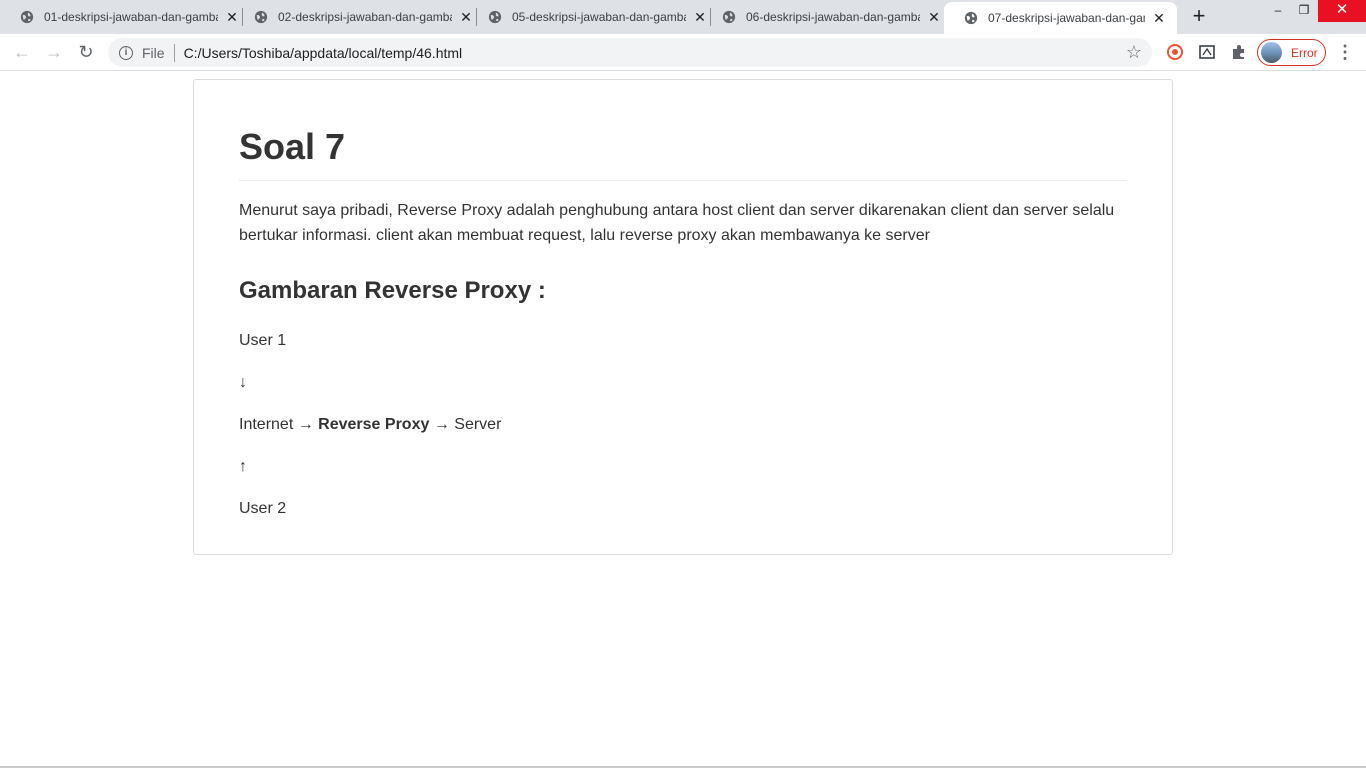 This screenshot has height=768, width=1366. Describe the element at coordinates (683, 153) in the screenshot. I see `page-title: Soal 7` at that location.